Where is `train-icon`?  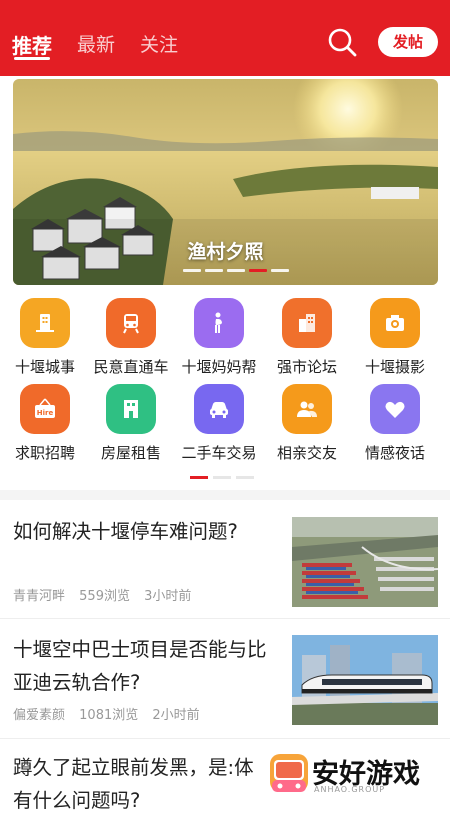 train-icon is located at coordinates (131, 323).